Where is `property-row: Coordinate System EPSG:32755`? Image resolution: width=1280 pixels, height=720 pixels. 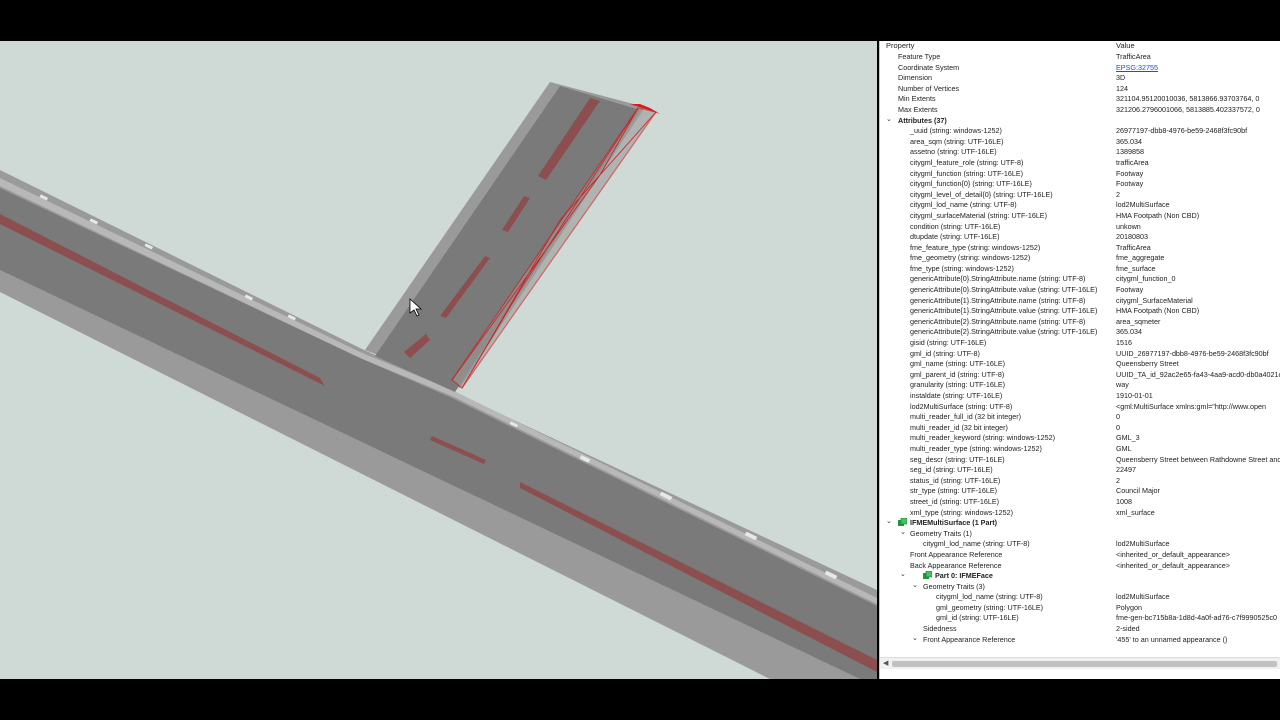
property-row: Coordinate System EPSG:32755 is located at coordinates (1080, 67).